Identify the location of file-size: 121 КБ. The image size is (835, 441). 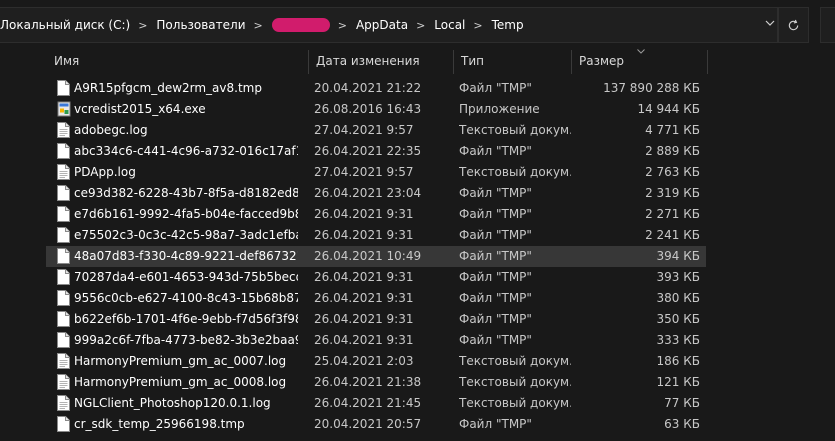
(678, 382).